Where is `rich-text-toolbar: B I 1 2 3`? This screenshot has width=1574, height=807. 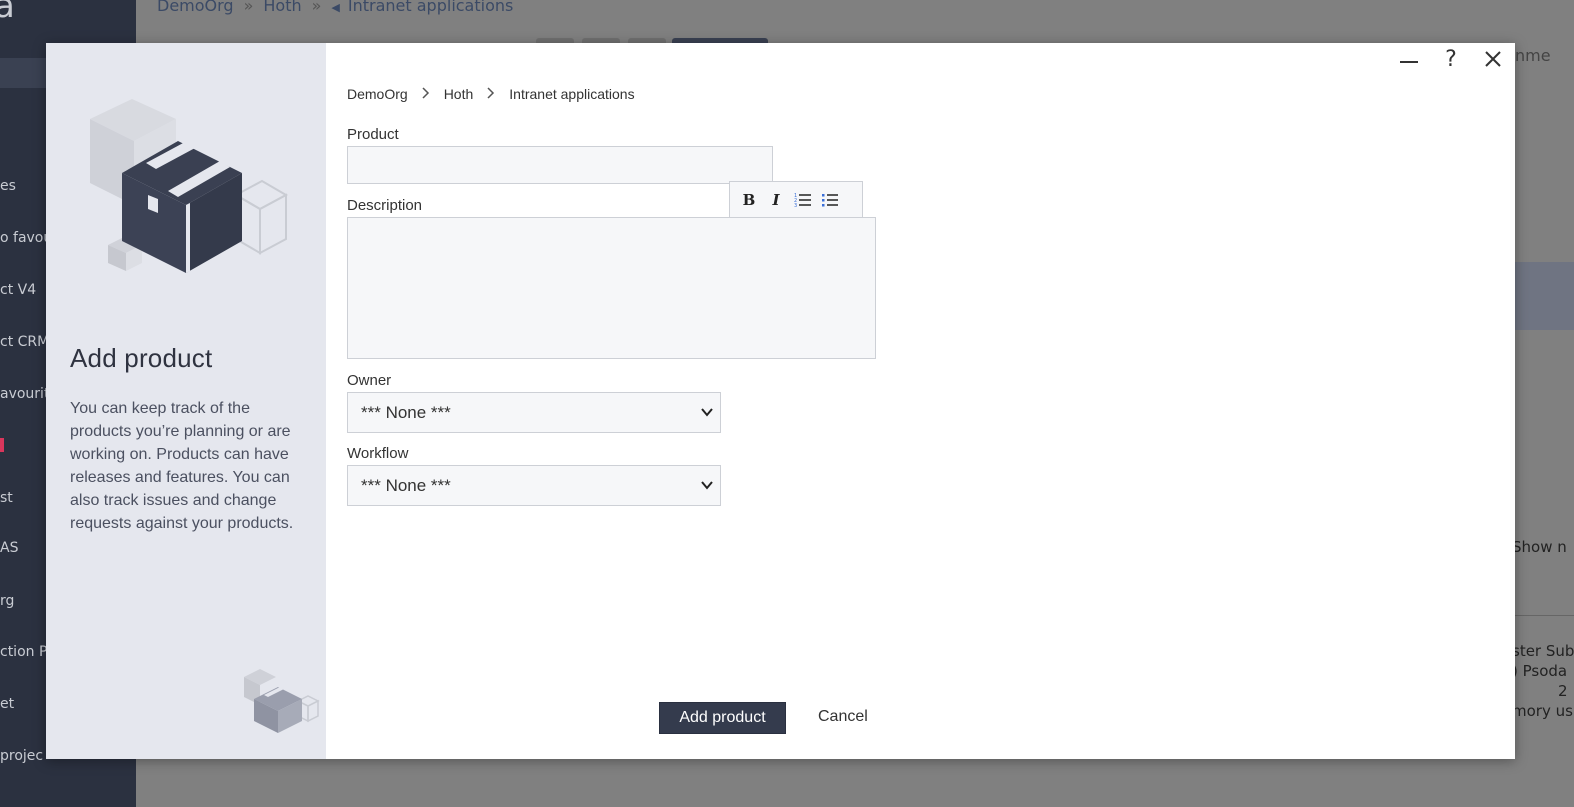
rich-text-toolbar: B I 1 2 3 is located at coordinates (796, 199).